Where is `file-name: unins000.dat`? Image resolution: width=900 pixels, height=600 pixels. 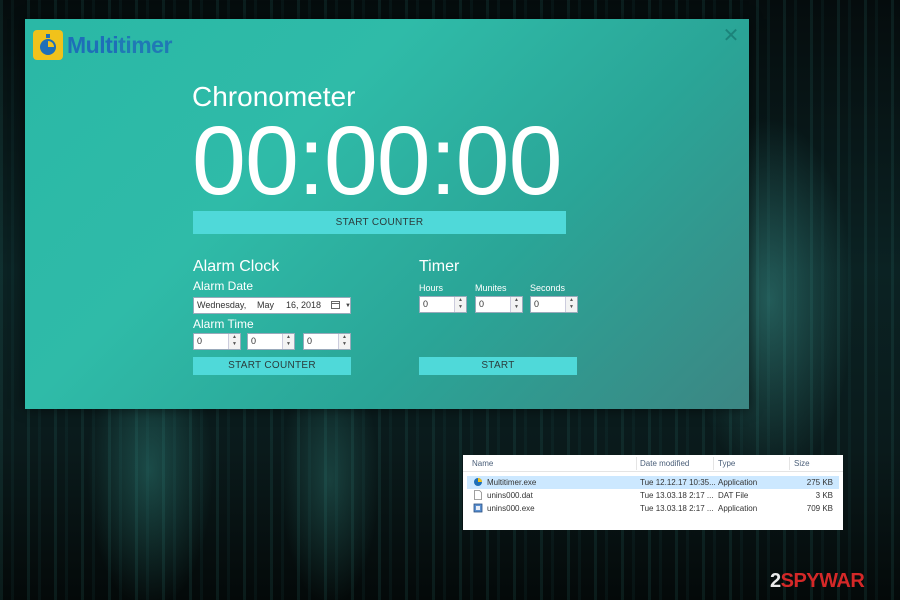 file-name: unins000.dat is located at coordinates (510, 495).